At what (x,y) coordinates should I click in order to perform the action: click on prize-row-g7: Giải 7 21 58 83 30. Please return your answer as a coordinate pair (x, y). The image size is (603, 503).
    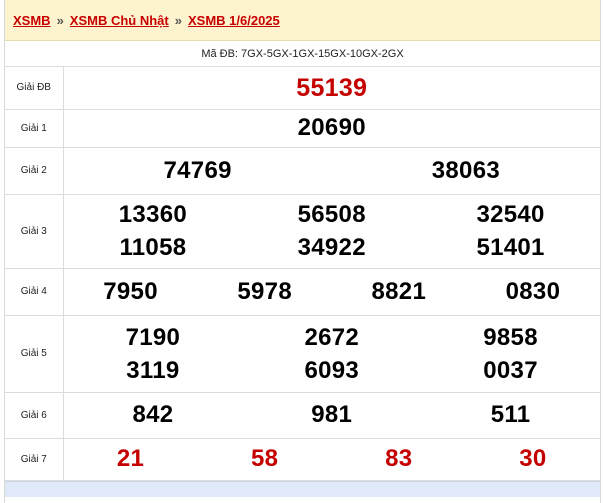
    Looking at the image, I should click on (302, 459).